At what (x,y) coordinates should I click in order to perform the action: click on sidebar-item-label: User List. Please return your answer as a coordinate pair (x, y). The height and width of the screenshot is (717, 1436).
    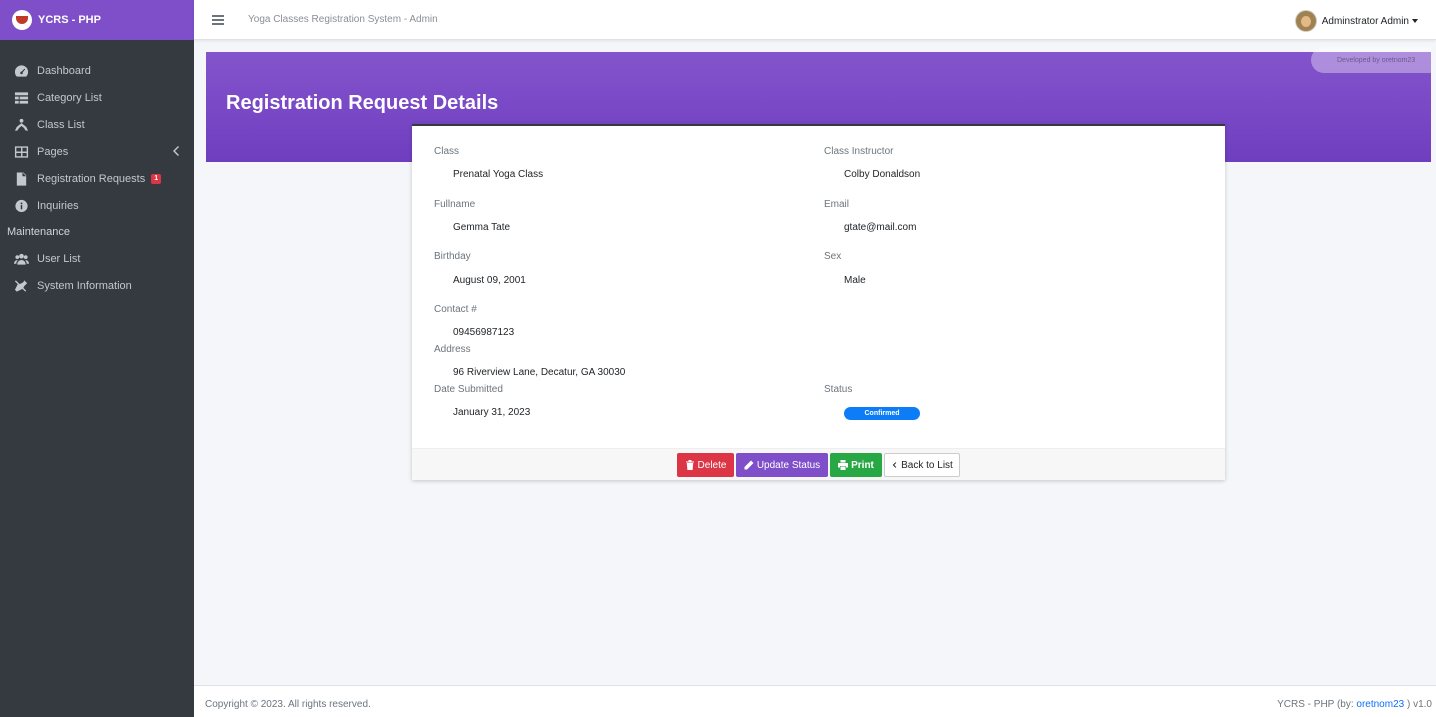
    Looking at the image, I should click on (59, 258).